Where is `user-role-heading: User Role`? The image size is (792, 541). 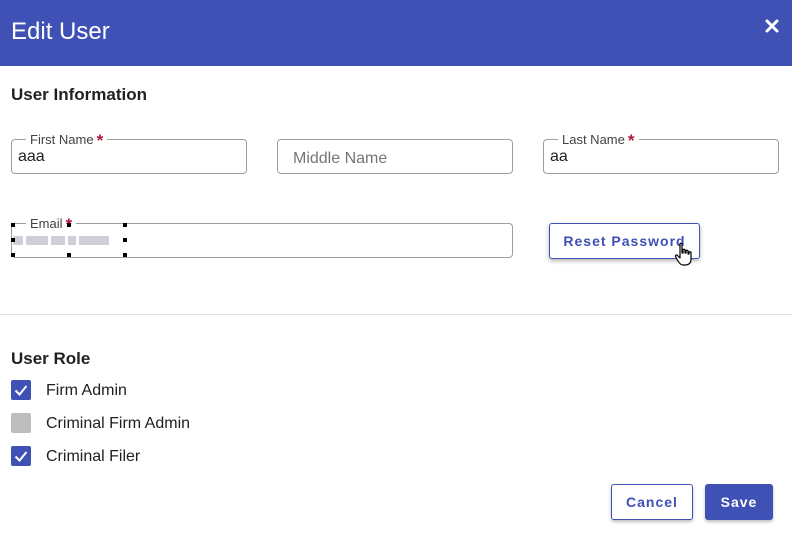 user-role-heading: User Role is located at coordinates (51, 358).